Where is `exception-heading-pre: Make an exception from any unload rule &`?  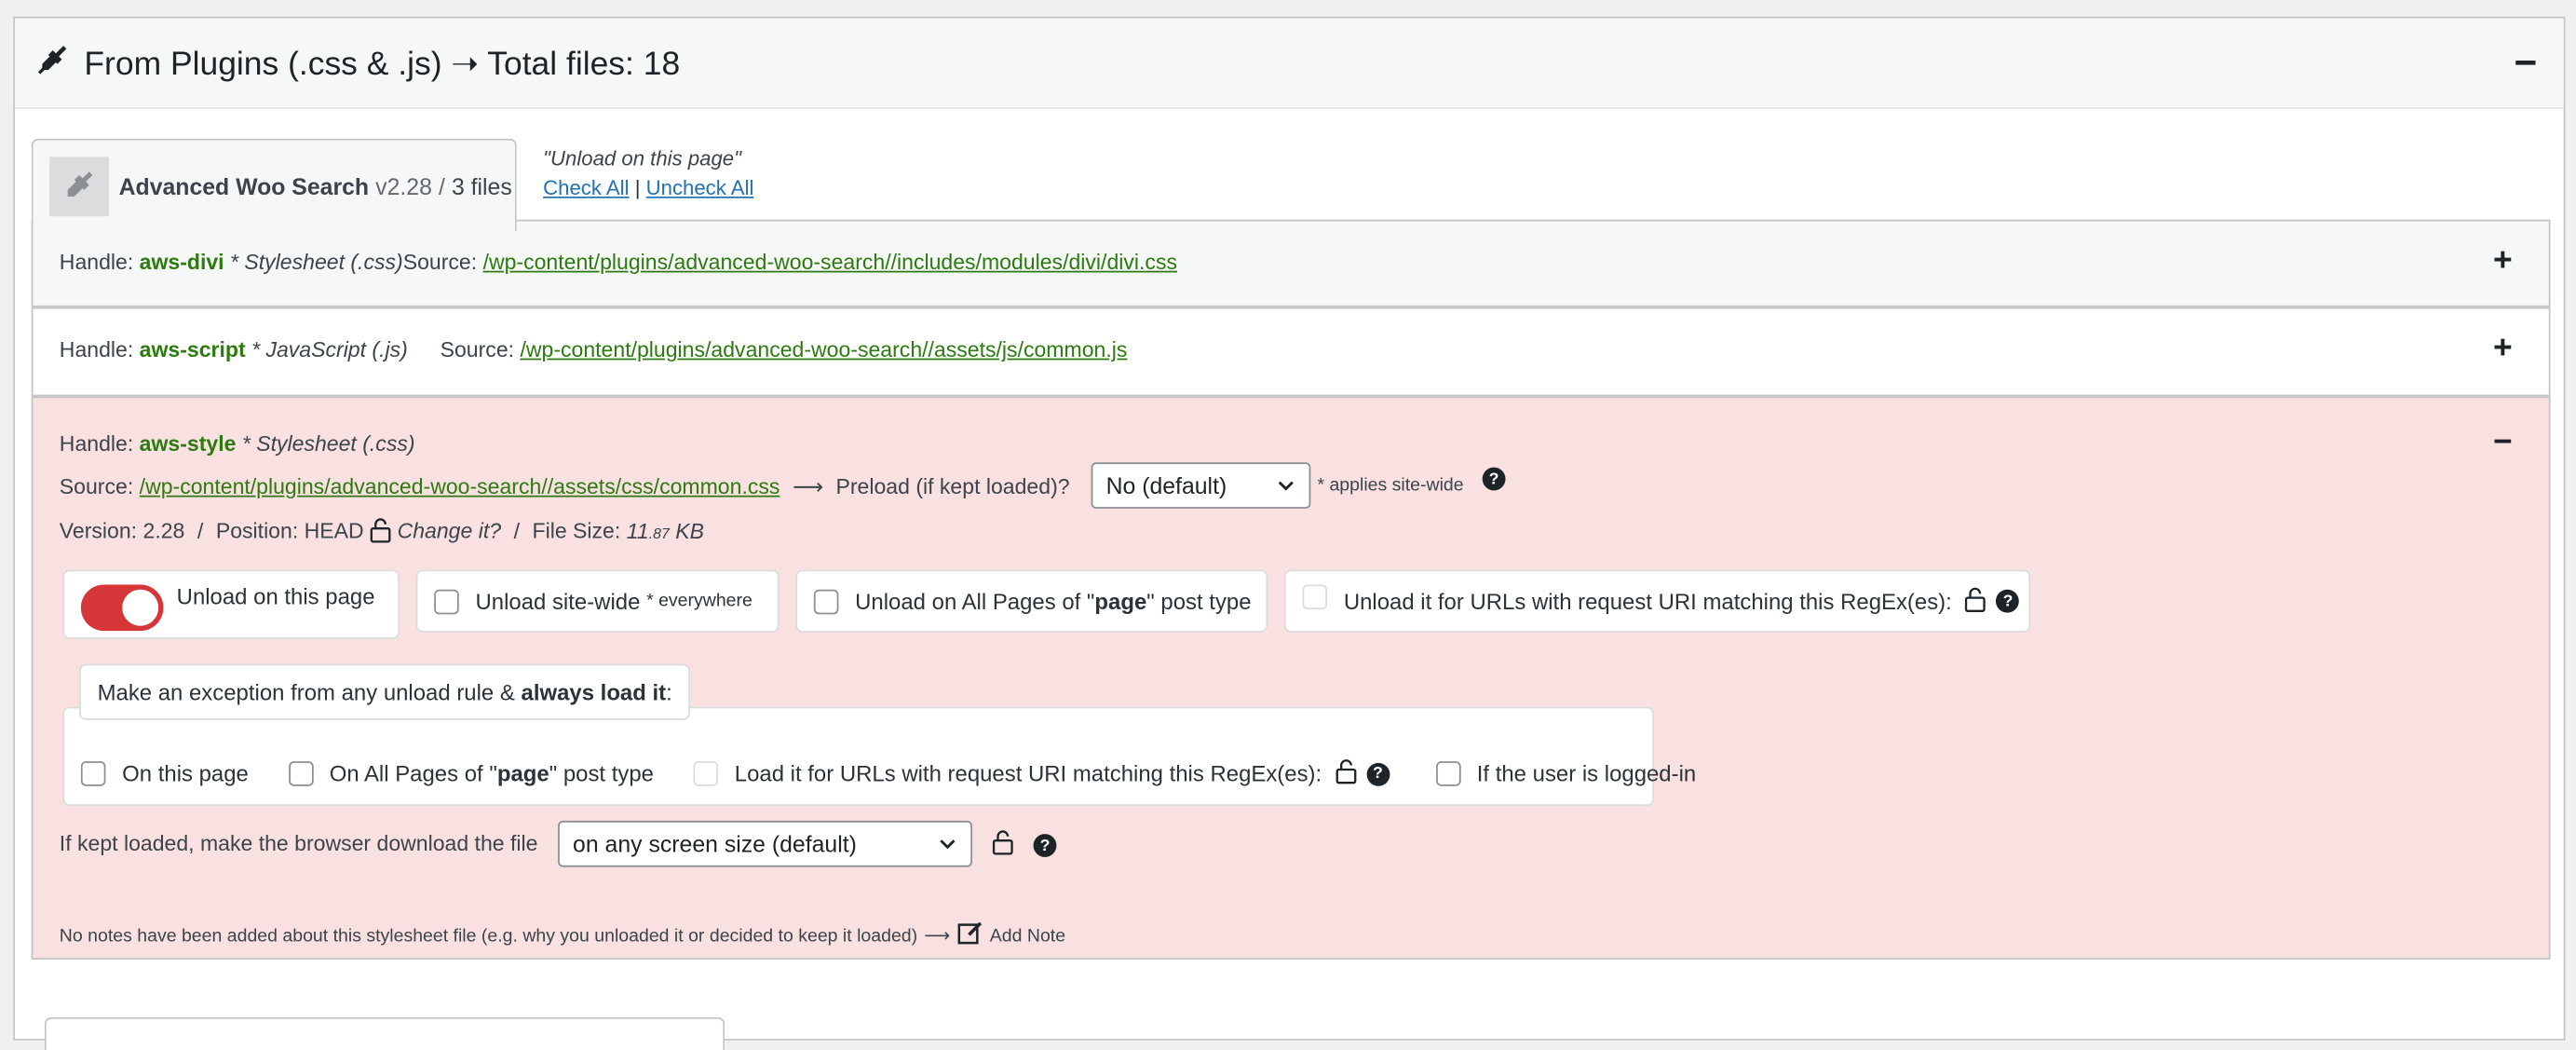 exception-heading-pre: Make an exception from any unload rule & is located at coordinates (306, 691).